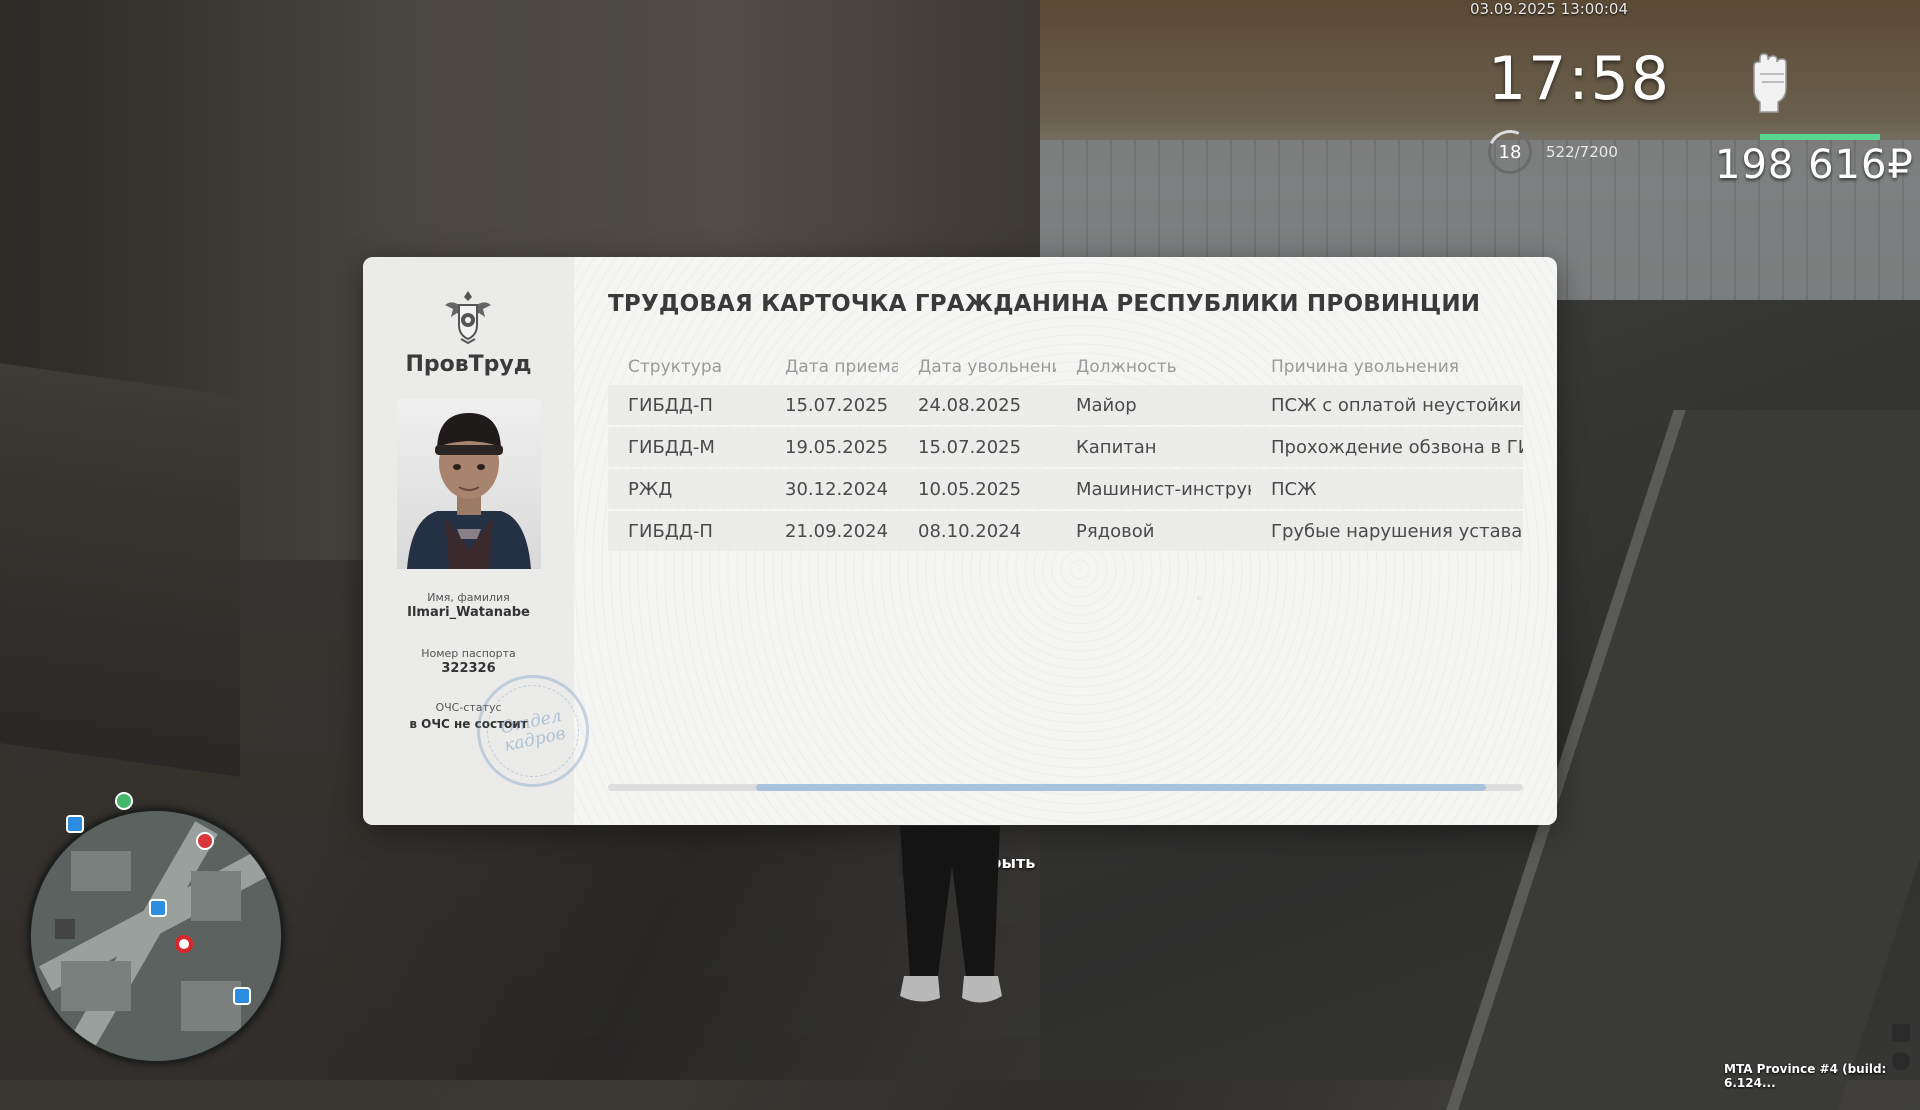  What do you see at coordinates (1901, 1061) in the screenshot?
I see `settings-icon` at bounding box center [1901, 1061].